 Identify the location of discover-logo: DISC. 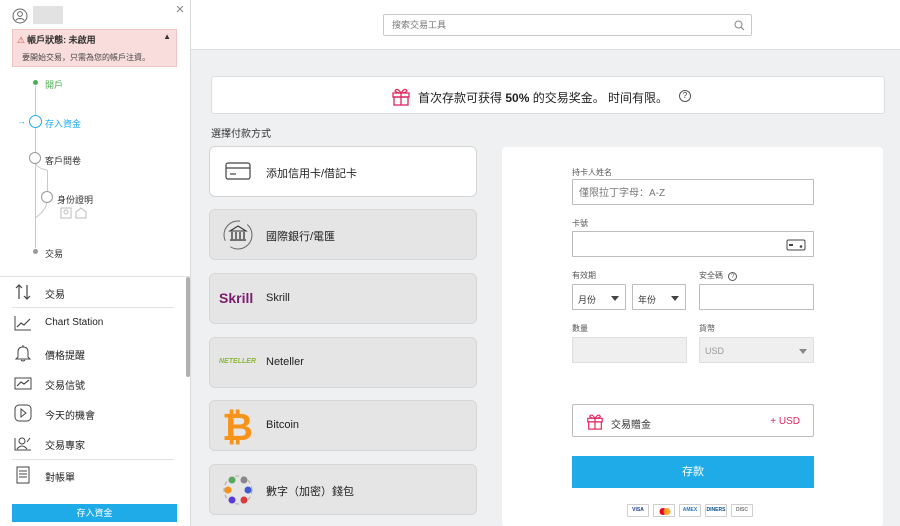
(742, 510).